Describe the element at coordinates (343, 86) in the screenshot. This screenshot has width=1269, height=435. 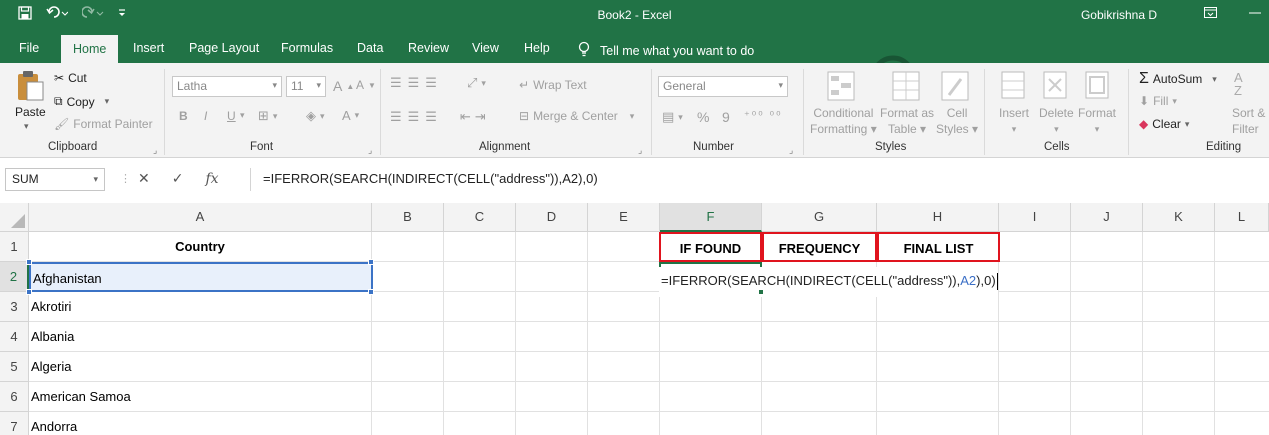
I see `increase-font-icon: A ▲` at that location.